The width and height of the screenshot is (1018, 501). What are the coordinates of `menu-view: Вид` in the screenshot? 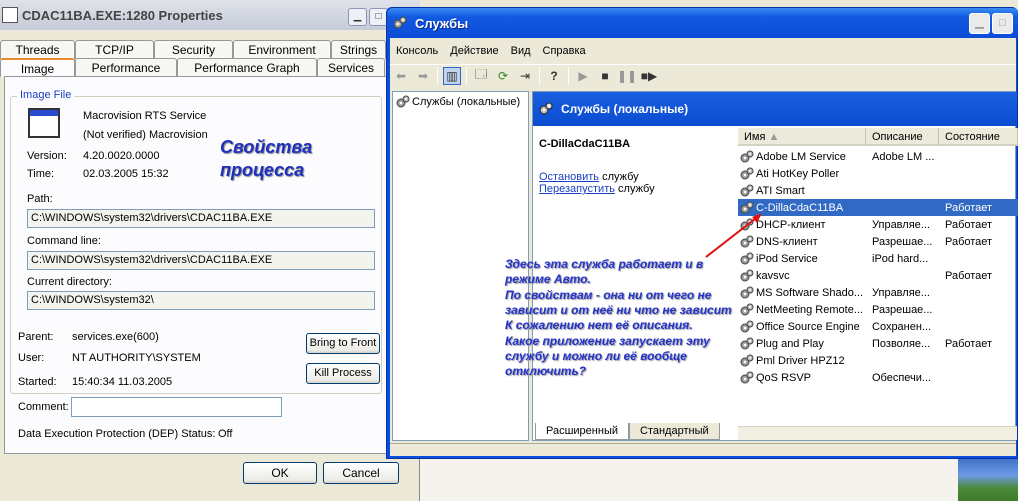 It's located at (521, 51).